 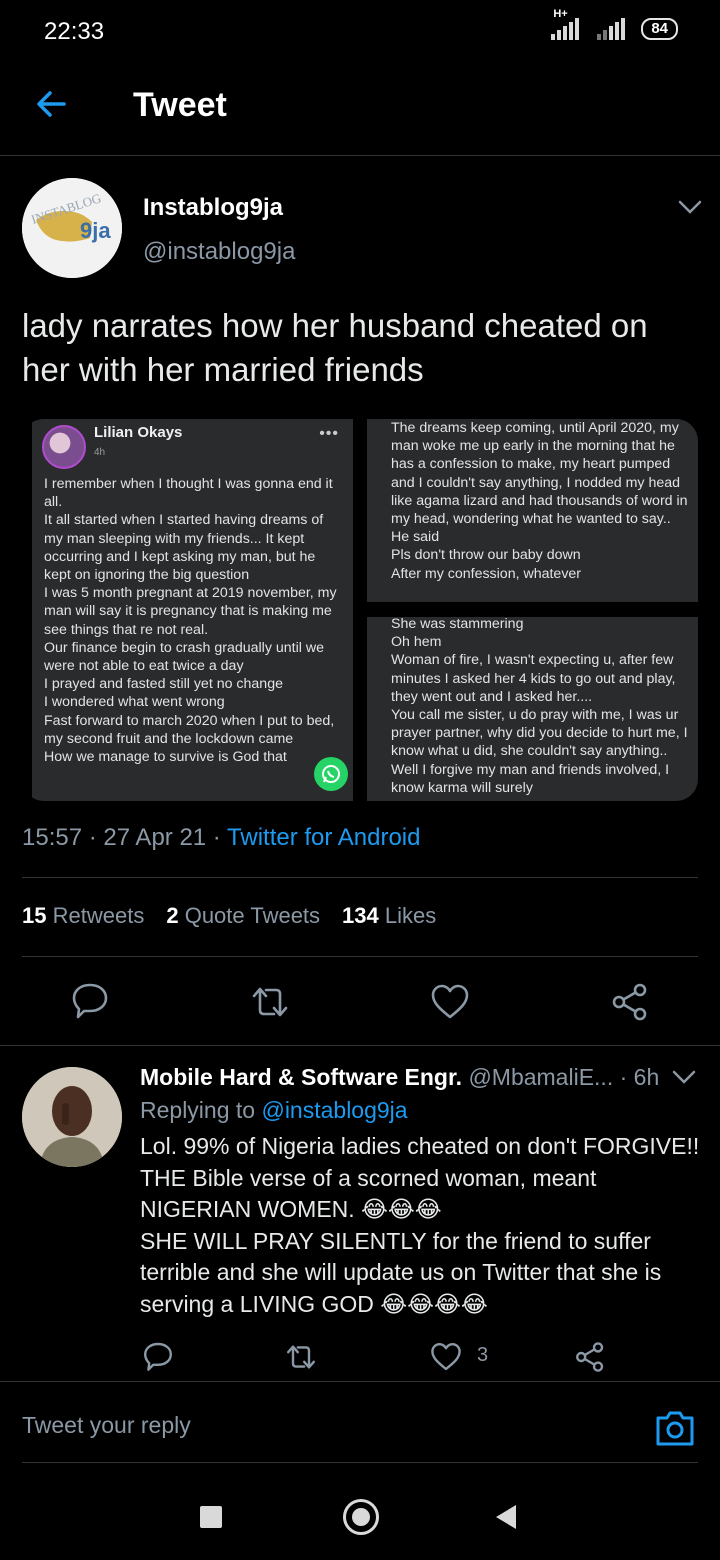 I want to click on reply-icon, so click(x=90, y=1000).